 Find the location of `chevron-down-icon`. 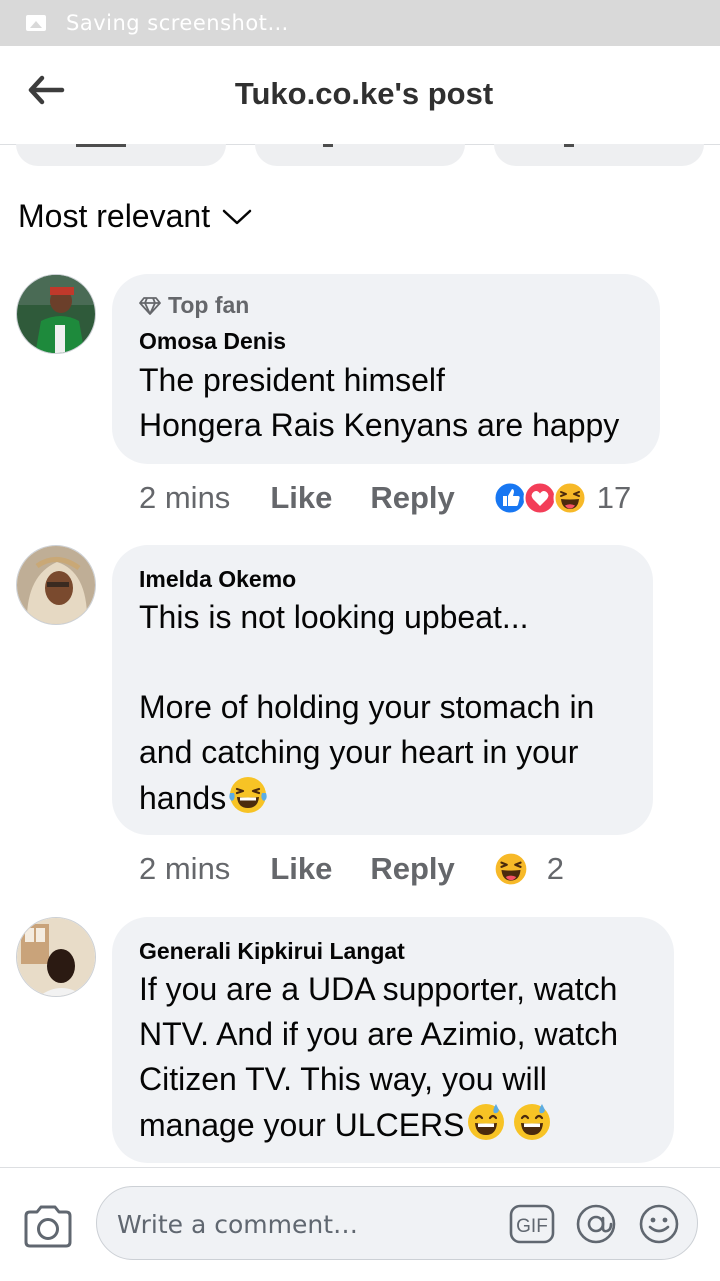

chevron-down-icon is located at coordinates (237, 216).